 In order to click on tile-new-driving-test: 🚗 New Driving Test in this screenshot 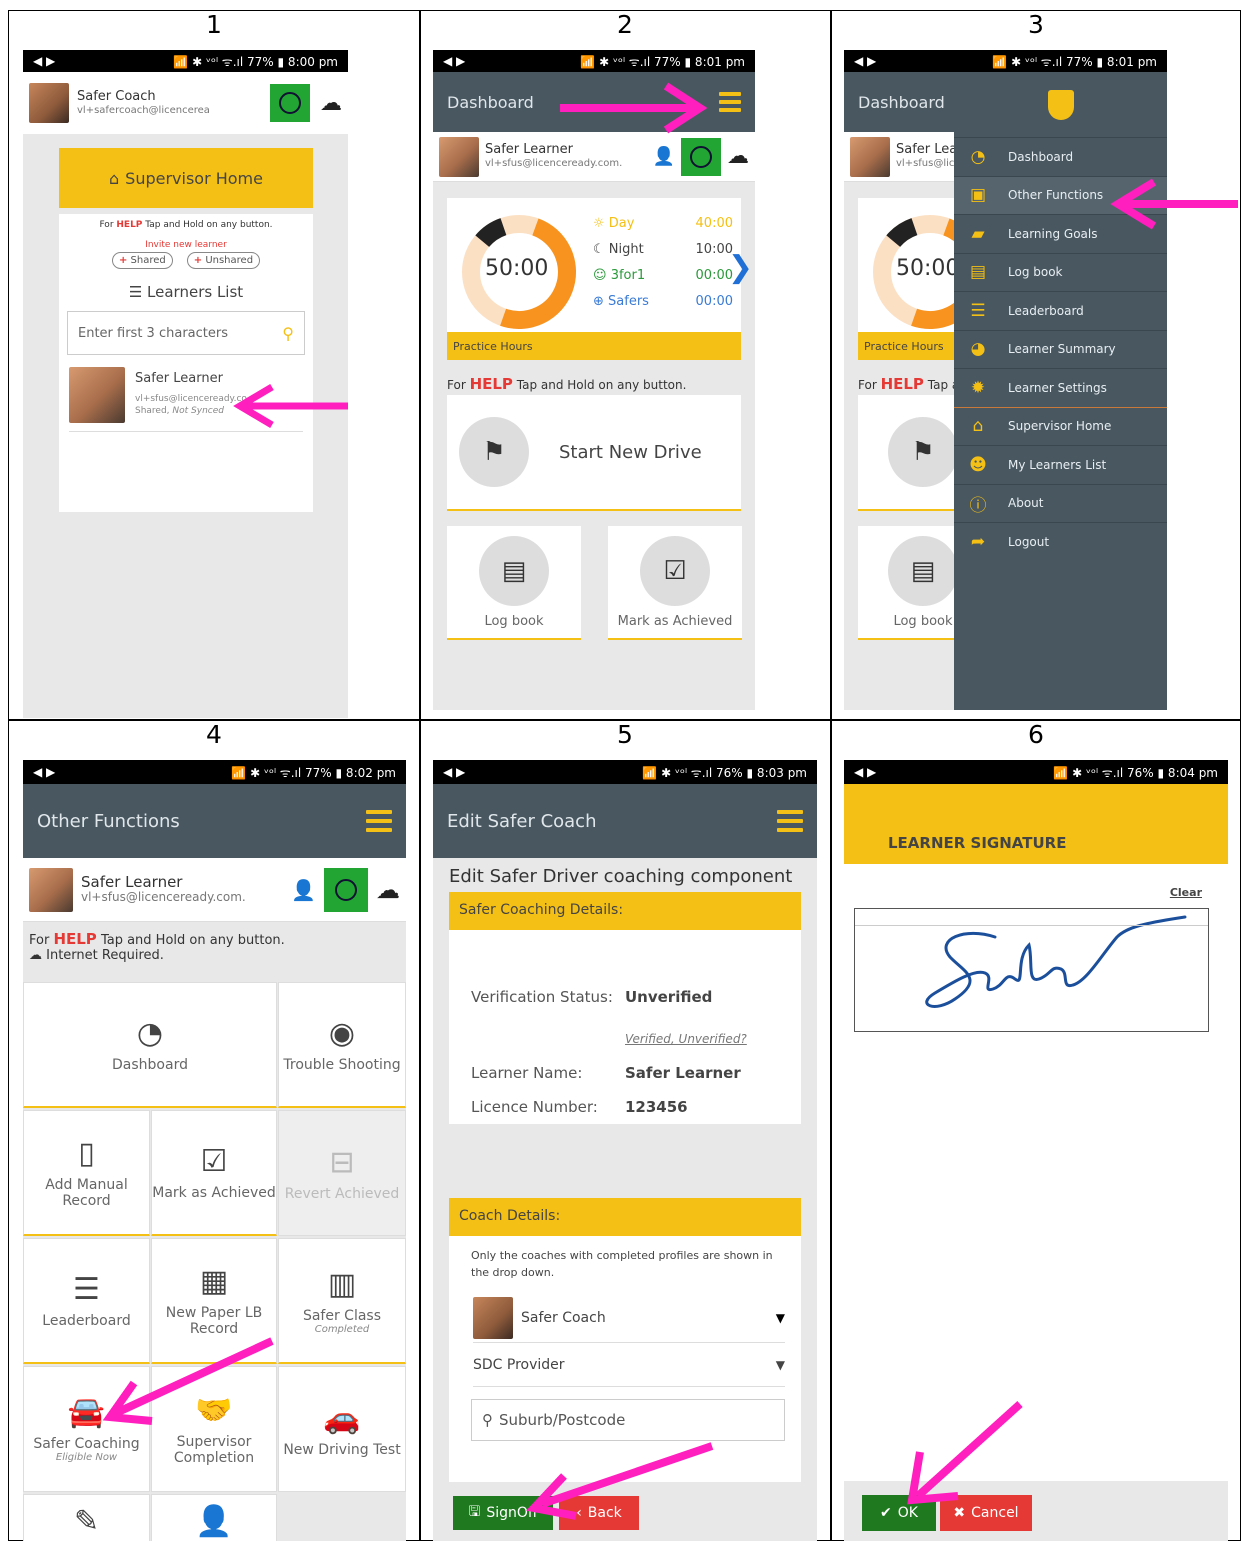, I will do `click(342, 1429)`.